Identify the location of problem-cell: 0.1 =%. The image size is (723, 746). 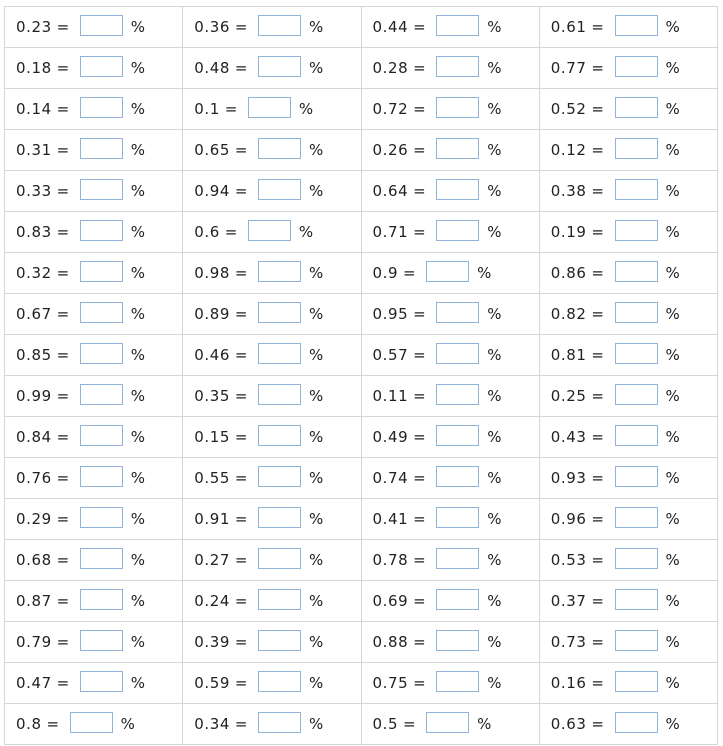
(272, 109).